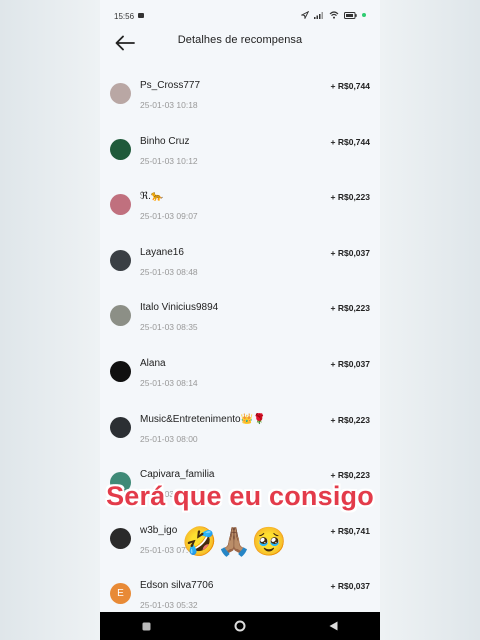 This screenshot has width=480, height=640. I want to click on status-icons, so click(333, 15).